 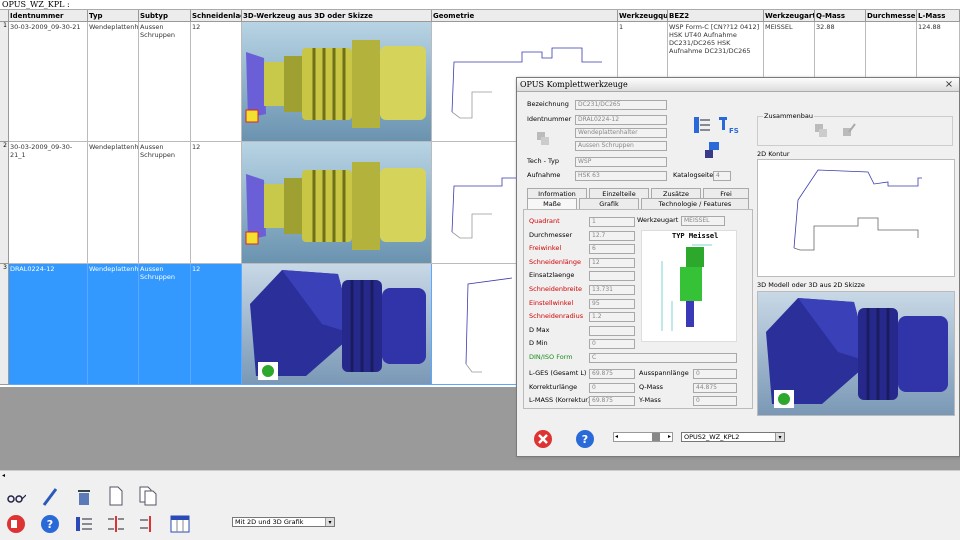 I want to click on assembly-edit-icon, so click(x=849, y=130).